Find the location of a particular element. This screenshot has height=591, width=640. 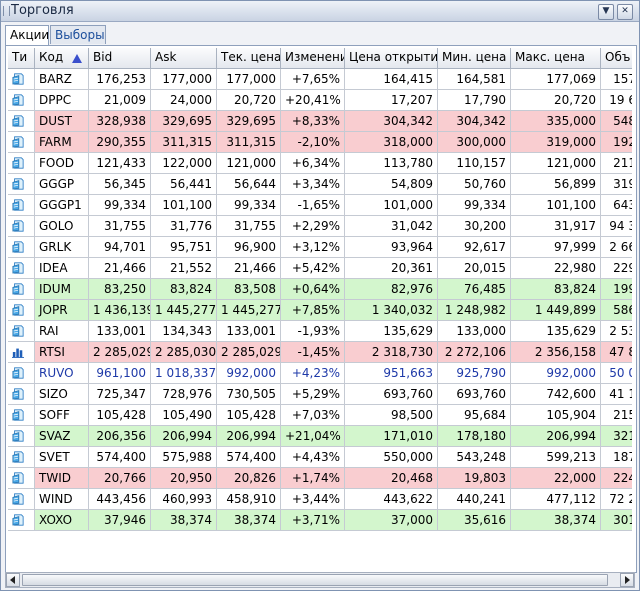

col-high-cell: 1 449,899 is located at coordinates (556, 310).